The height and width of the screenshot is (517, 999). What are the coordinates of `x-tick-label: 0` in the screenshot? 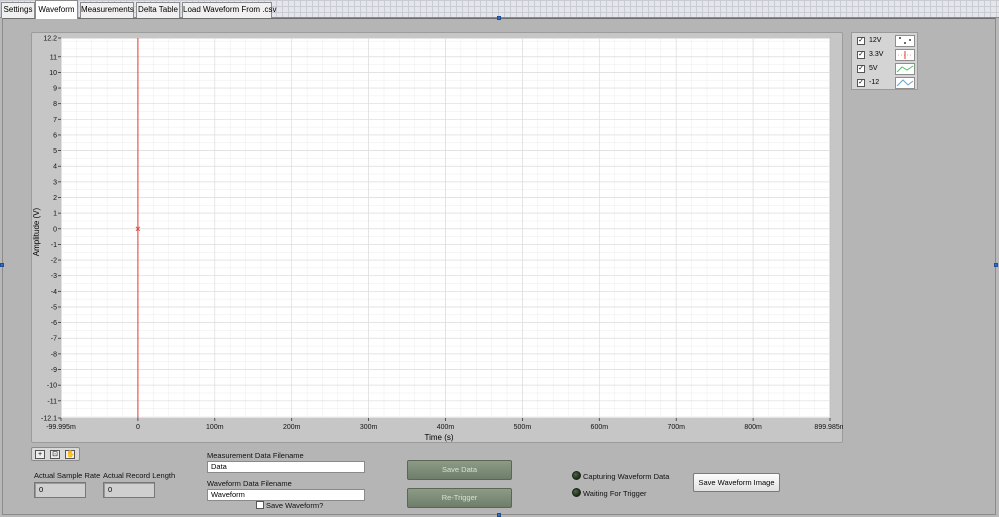 It's located at (138, 427).